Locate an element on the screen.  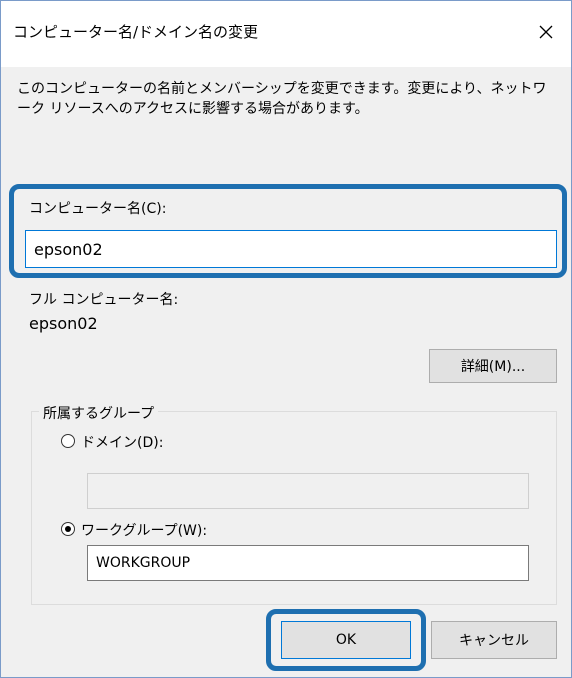
member-of-title: 所属するグループ is located at coordinates (99, 413).